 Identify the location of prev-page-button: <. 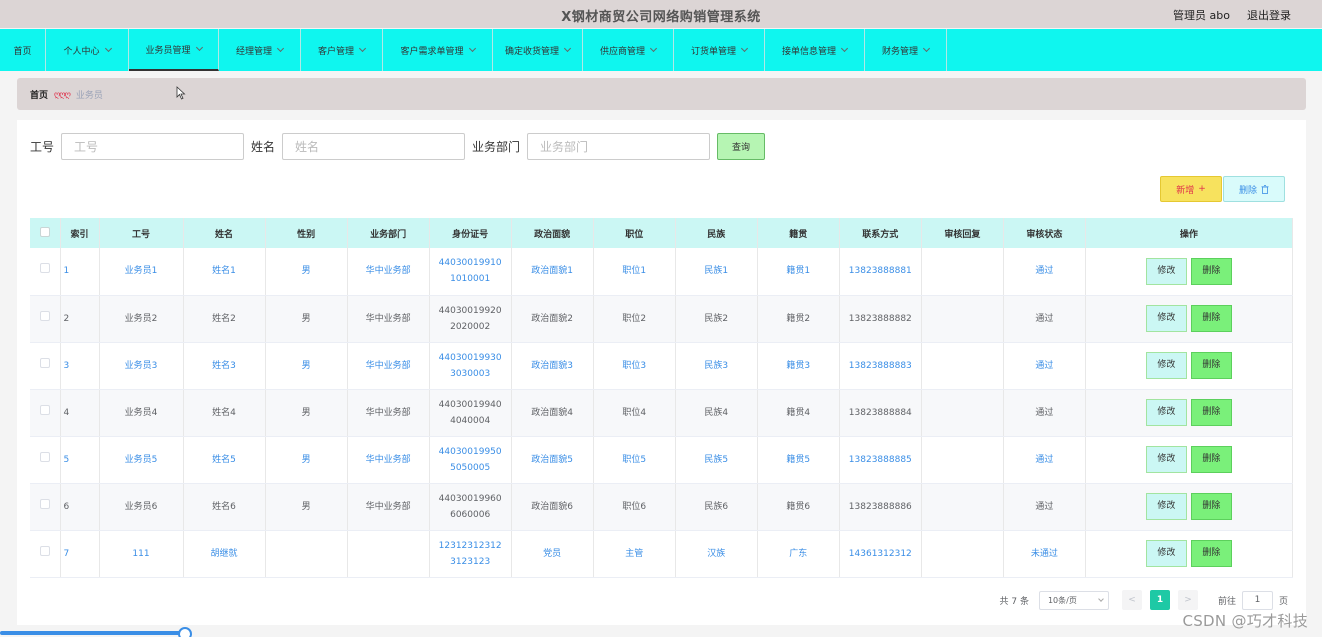
(1131, 600).